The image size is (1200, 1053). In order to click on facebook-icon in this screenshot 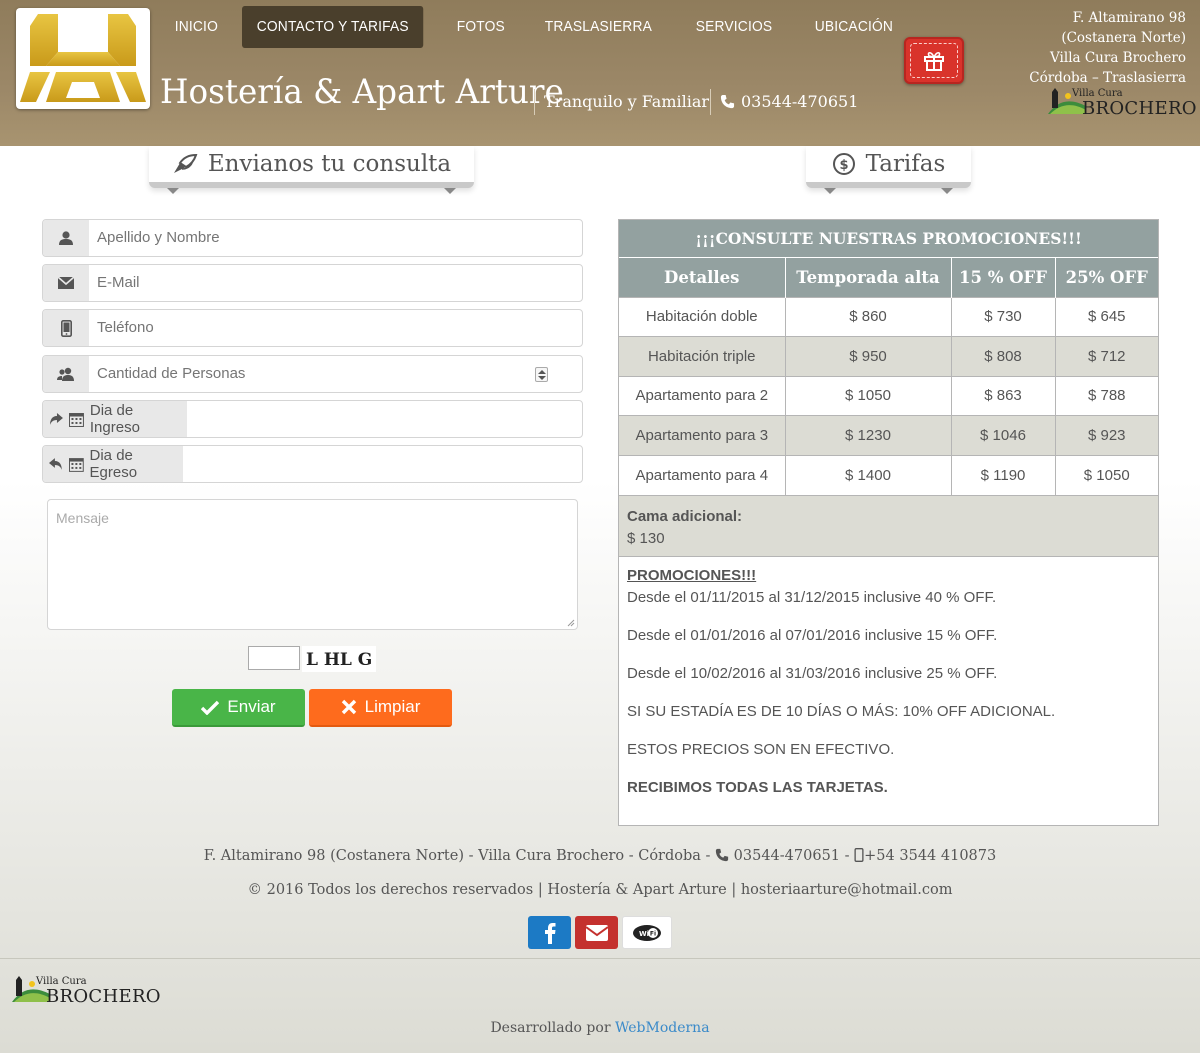, I will do `click(549, 933)`.